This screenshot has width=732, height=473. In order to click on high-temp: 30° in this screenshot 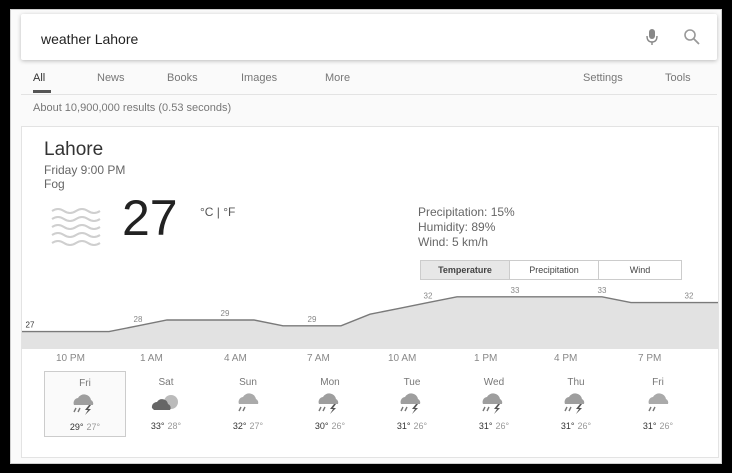, I will do `click(321, 426)`.